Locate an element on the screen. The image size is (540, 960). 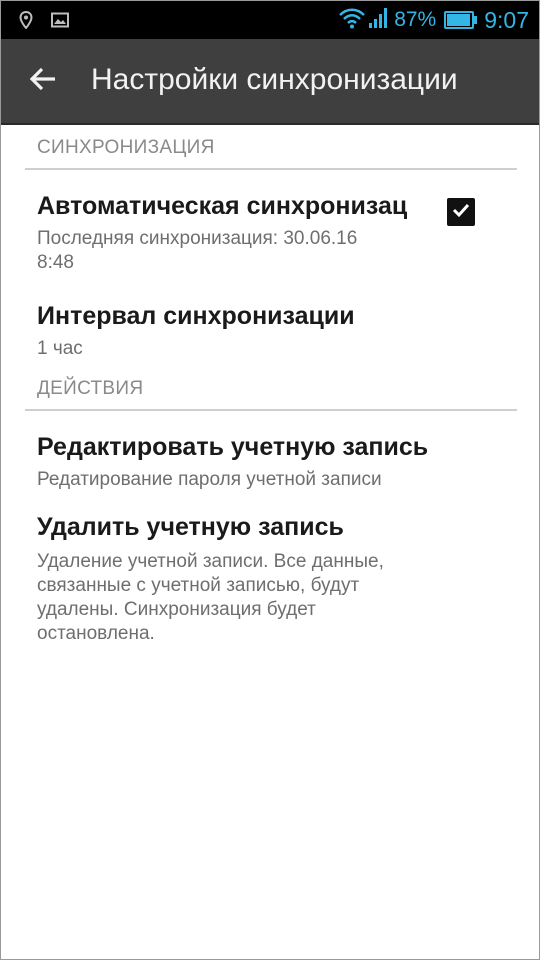
auto-sync-checkbox is located at coordinates (461, 212).